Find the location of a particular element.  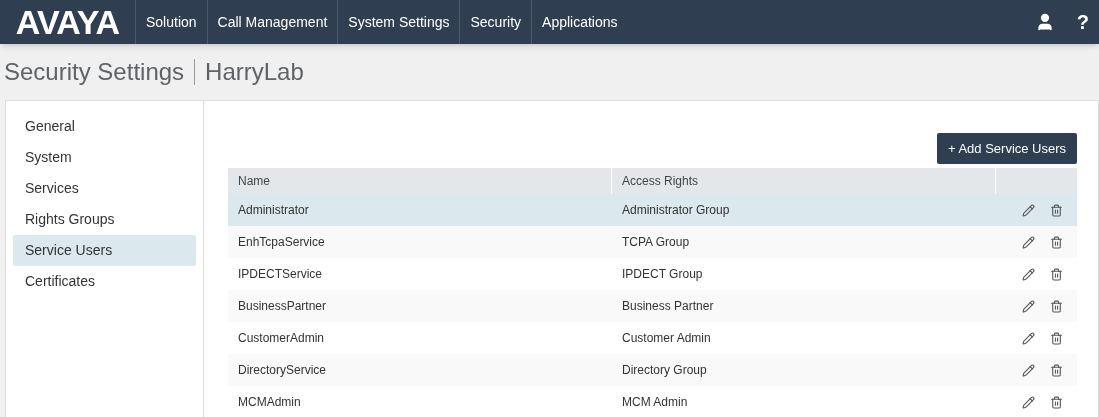

table-cell-text: BusinessPartner is located at coordinates (282, 306).